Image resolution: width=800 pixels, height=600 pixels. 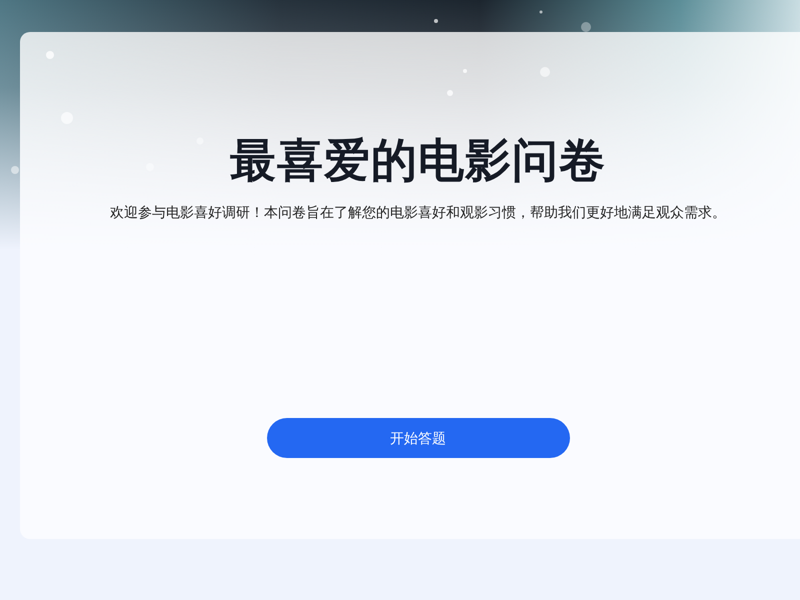 I want to click on start-button: 开始答题, so click(x=418, y=438).